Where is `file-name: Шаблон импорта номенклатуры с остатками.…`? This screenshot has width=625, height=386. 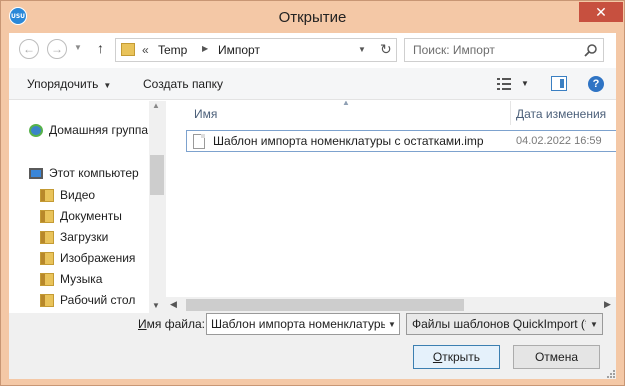
file-name: Шаблон импорта номенклатуры с остатками.… is located at coordinates (348, 141).